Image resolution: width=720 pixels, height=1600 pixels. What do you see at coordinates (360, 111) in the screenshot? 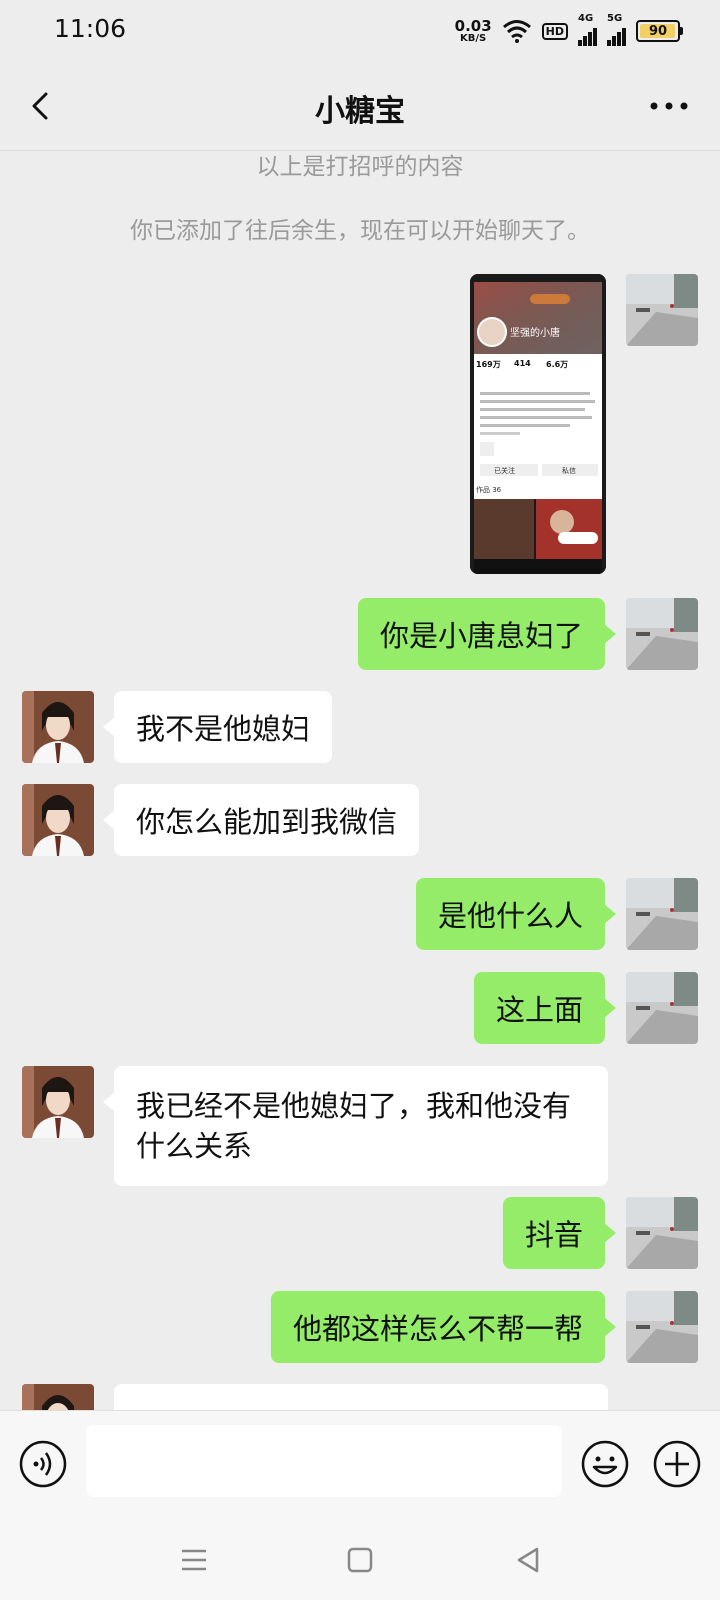
I see `chat-title: 小糖宝` at bounding box center [360, 111].